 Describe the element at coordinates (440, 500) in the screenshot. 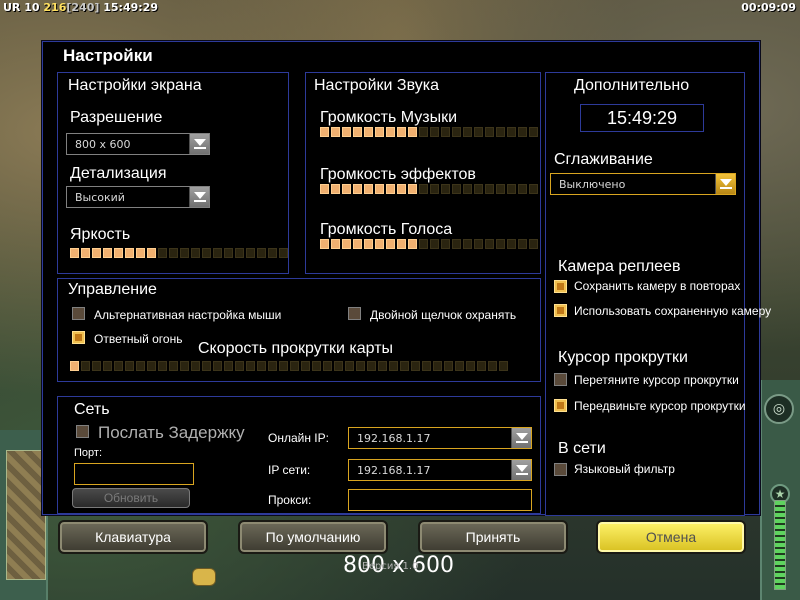

I see `proxy-input` at that location.